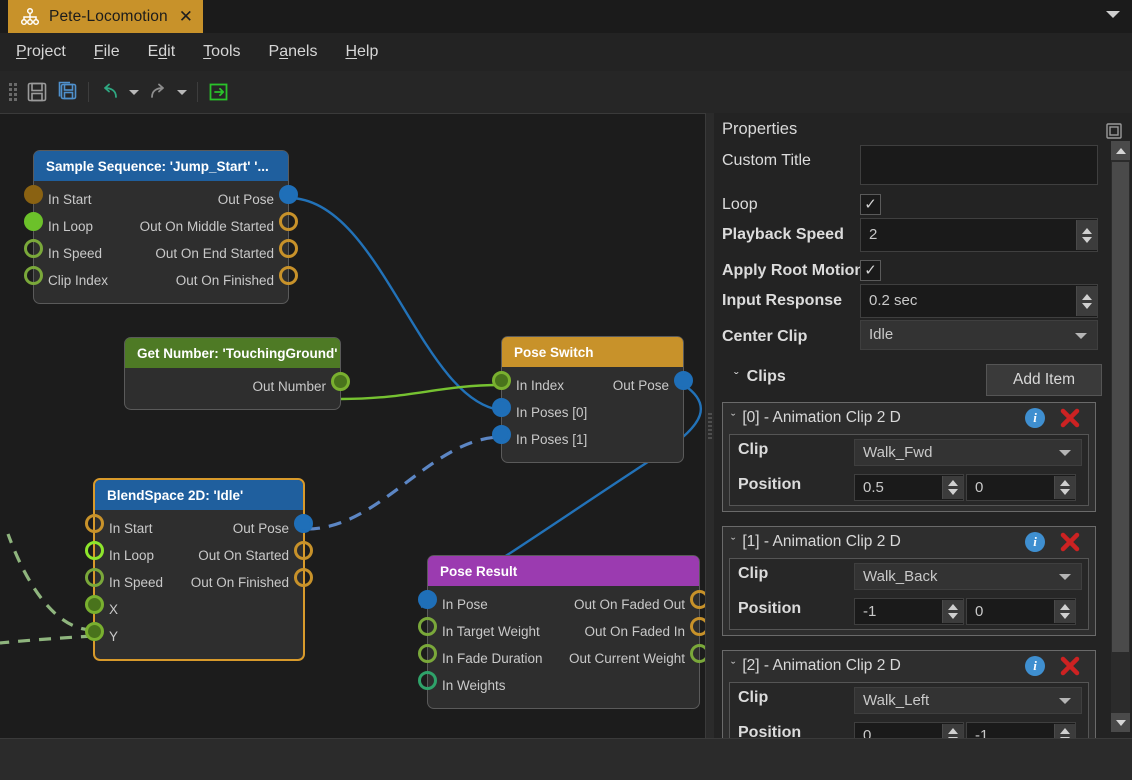 The height and width of the screenshot is (780, 1132). I want to click on scroll-up-arrow, so click(1120, 150).